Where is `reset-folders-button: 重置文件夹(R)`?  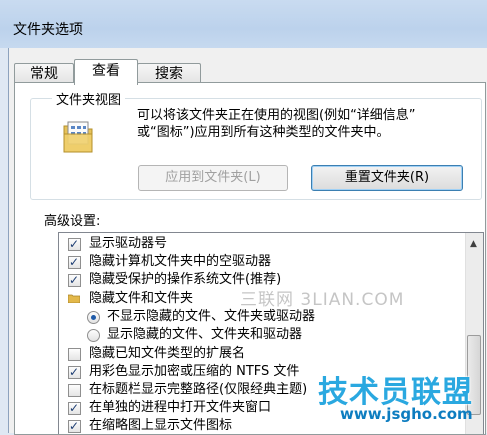 reset-folders-button: 重置文件夹(R) is located at coordinates (387, 178).